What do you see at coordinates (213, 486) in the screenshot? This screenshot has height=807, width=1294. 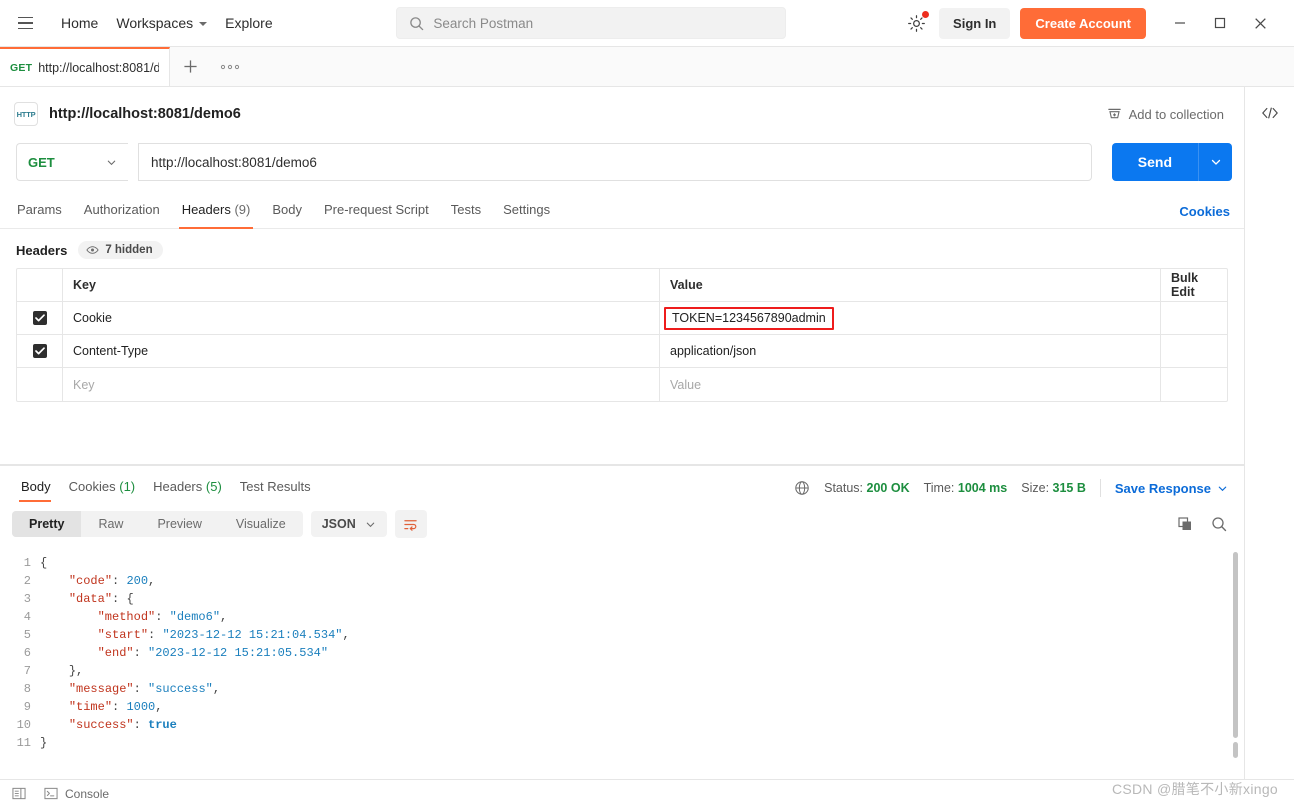 I see `response-tab-headers-count: (5)` at bounding box center [213, 486].